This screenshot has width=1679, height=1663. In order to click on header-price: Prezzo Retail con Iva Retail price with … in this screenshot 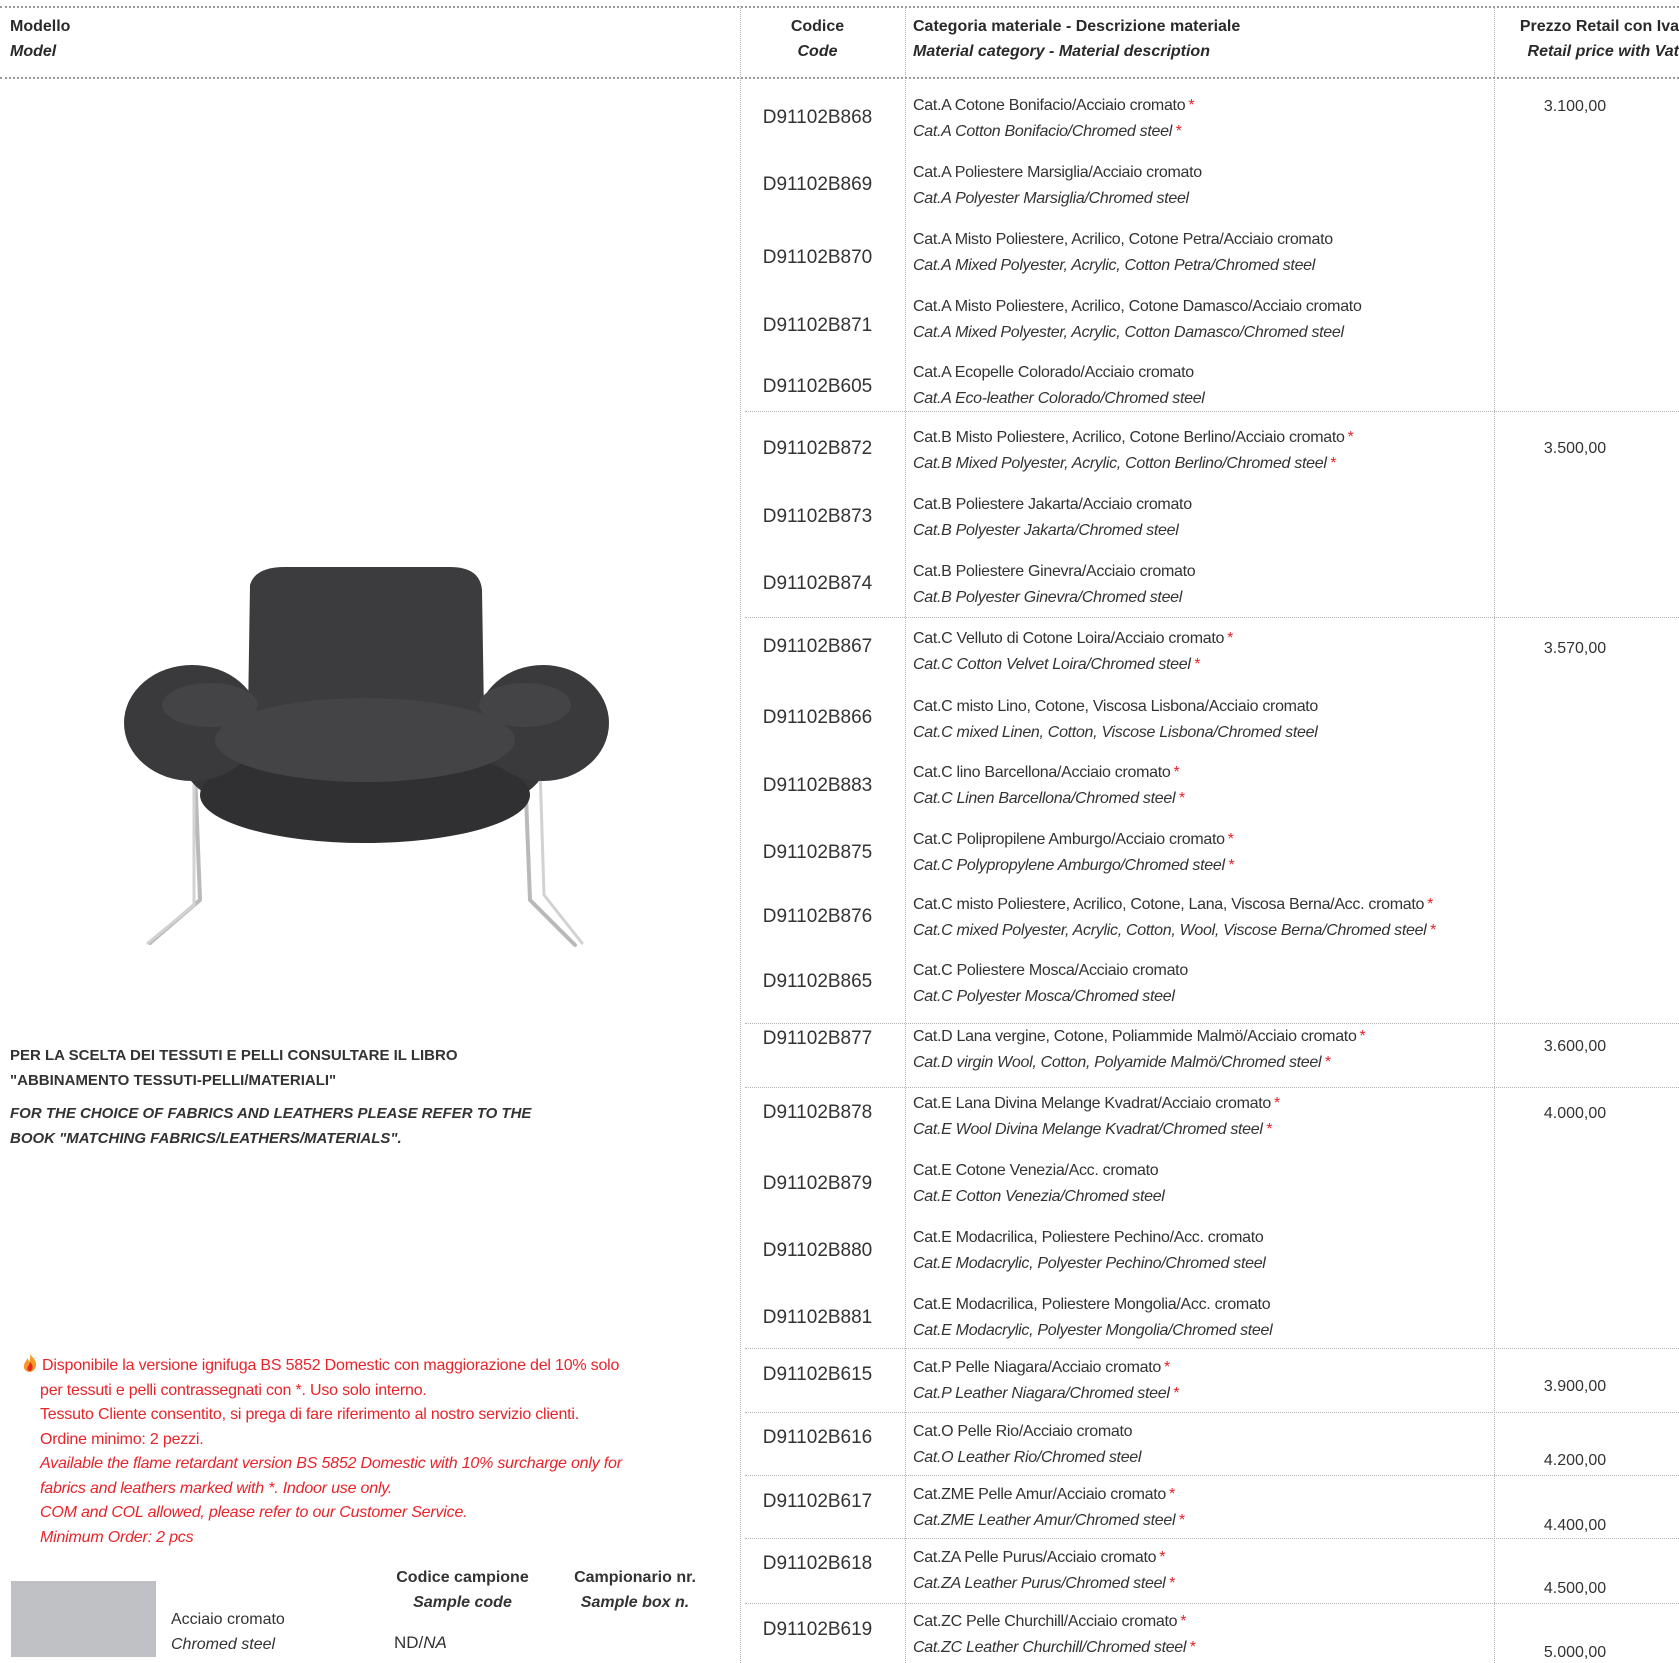, I will do `click(1585, 39)`.